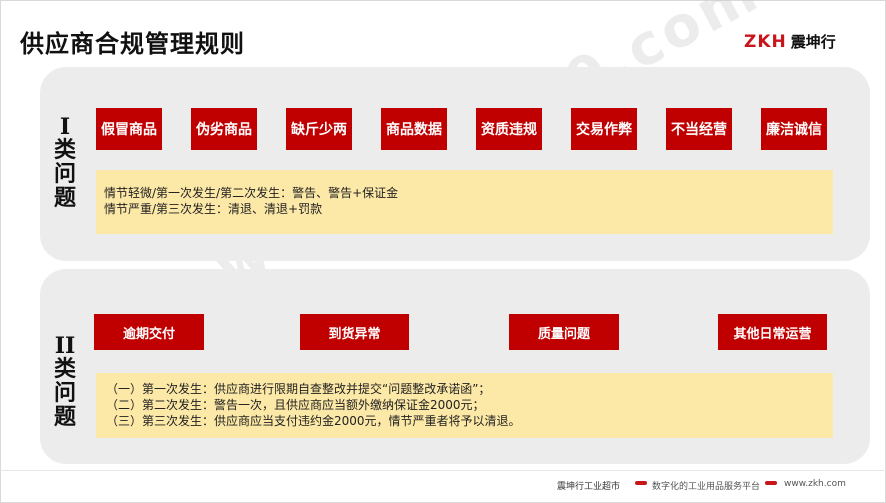 Image resolution: width=886 pixels, height=503 pixels. What do you see at coordinates (319, 129) in the screenshot?
I see `tag-short-weight: 缺斤少两` at bounding box center [319, 129].